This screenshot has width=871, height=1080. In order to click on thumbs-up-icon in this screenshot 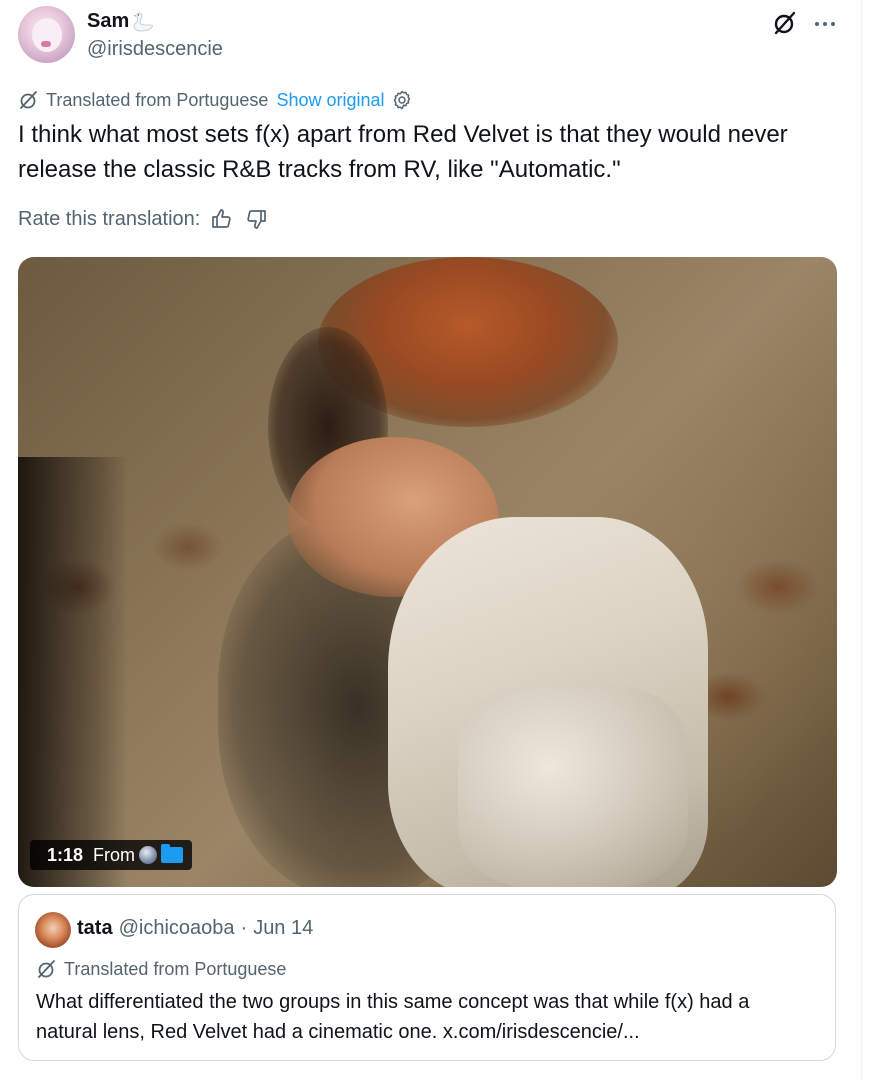, I will do `click(222, 219)`.